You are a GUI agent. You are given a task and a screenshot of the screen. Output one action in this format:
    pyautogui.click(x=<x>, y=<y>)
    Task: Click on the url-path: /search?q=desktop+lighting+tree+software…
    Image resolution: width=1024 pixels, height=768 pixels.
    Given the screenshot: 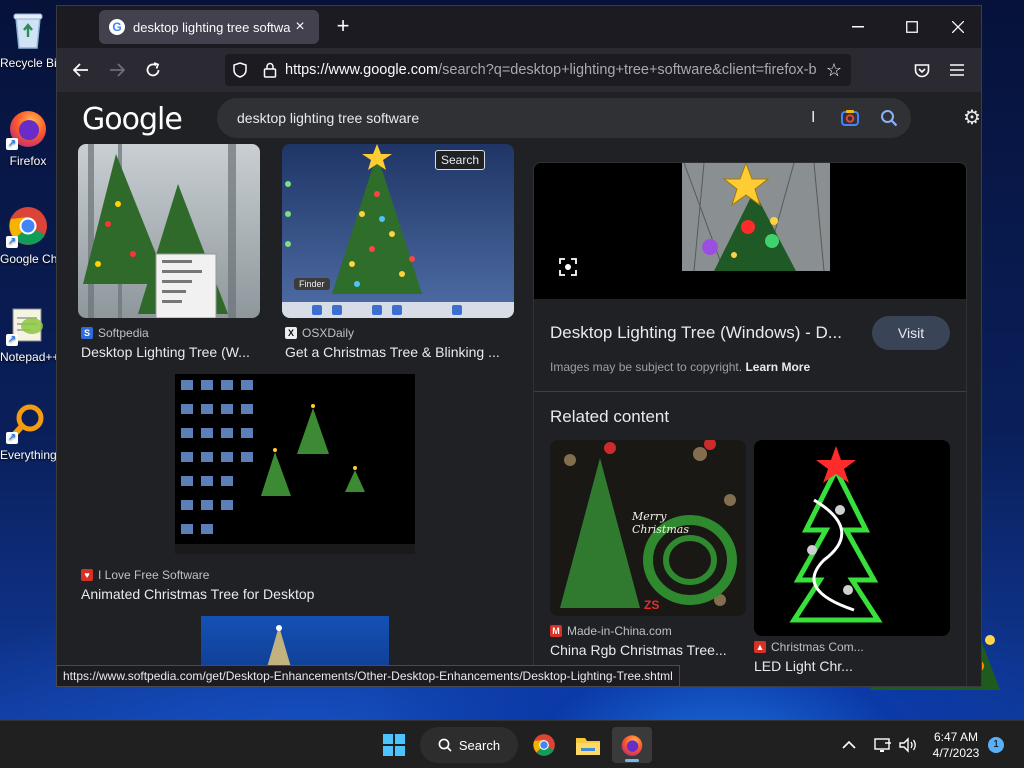 What is the action you would take?
    pyautogui.click(x=627, y=70)
    